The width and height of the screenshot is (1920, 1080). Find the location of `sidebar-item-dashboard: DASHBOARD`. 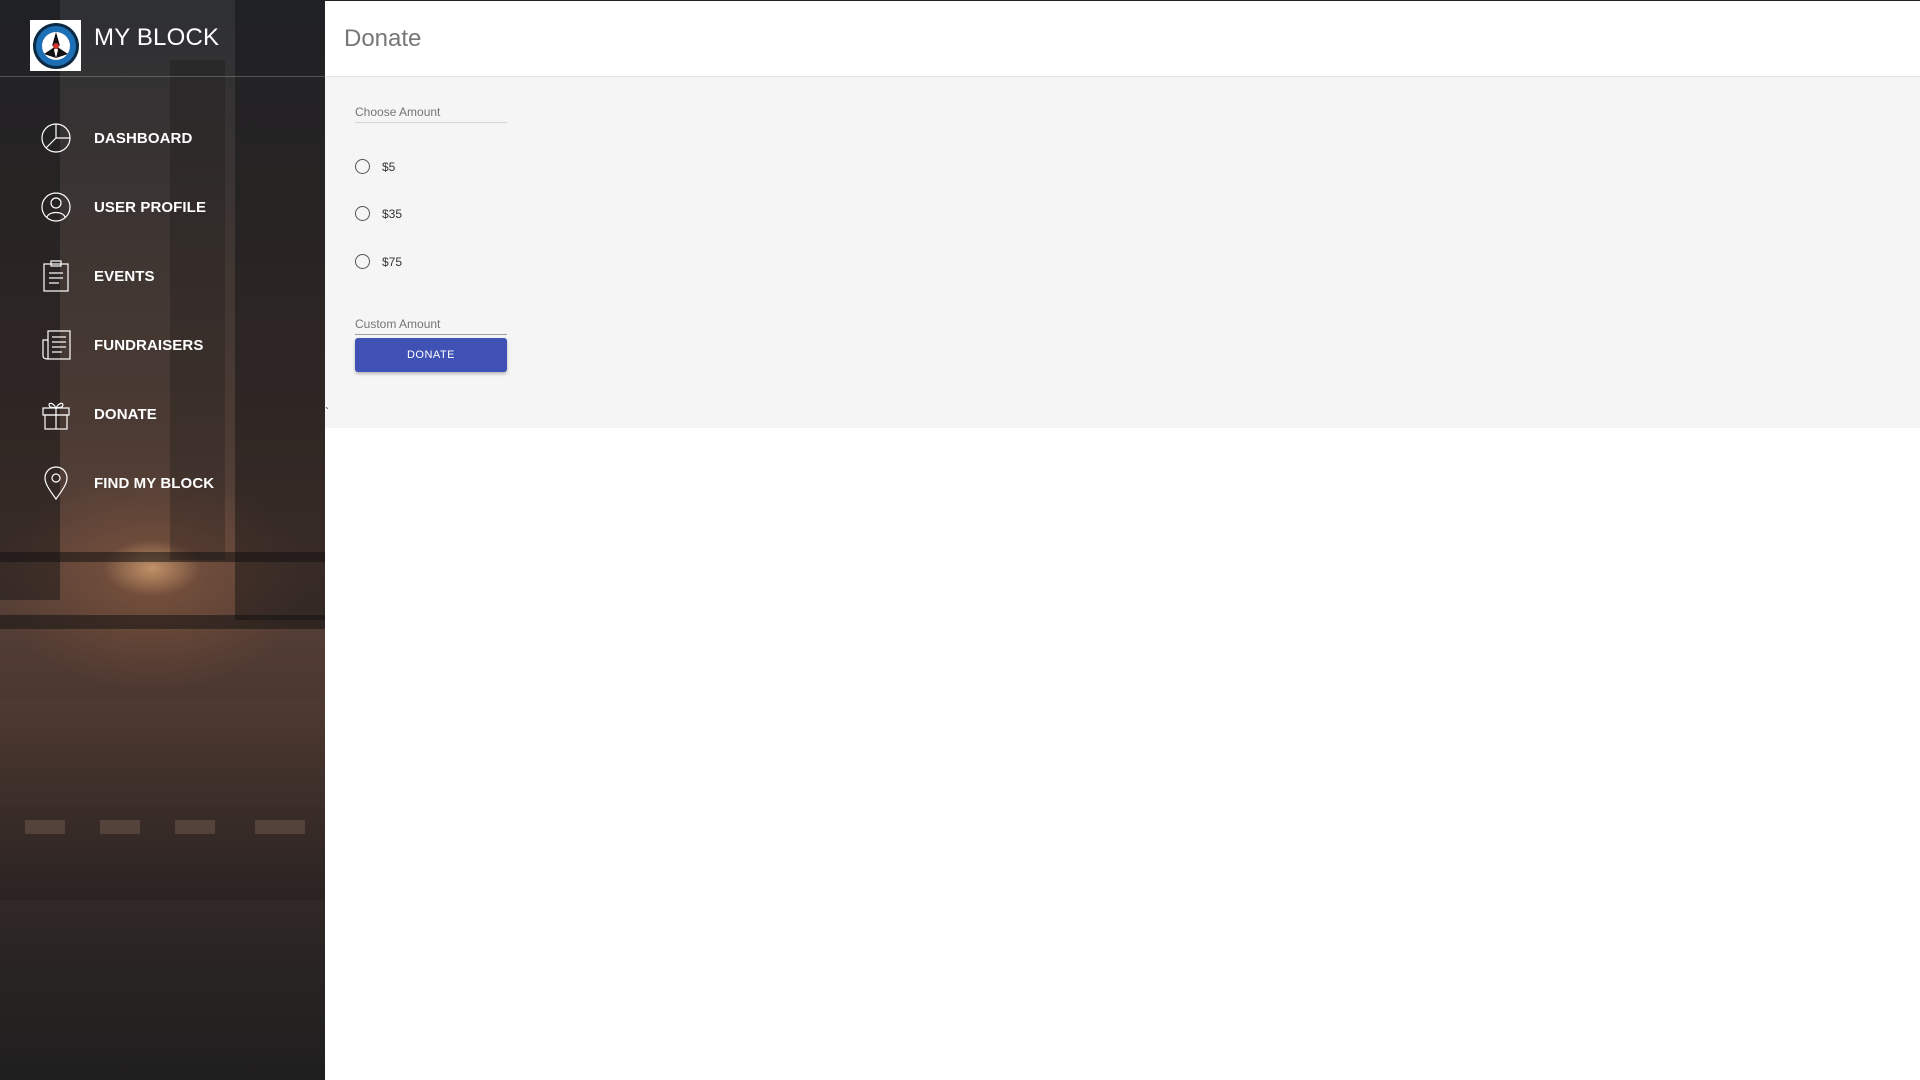

sidebar-item-dashboard: DASHBOARD is located at coordinates (162, 138).